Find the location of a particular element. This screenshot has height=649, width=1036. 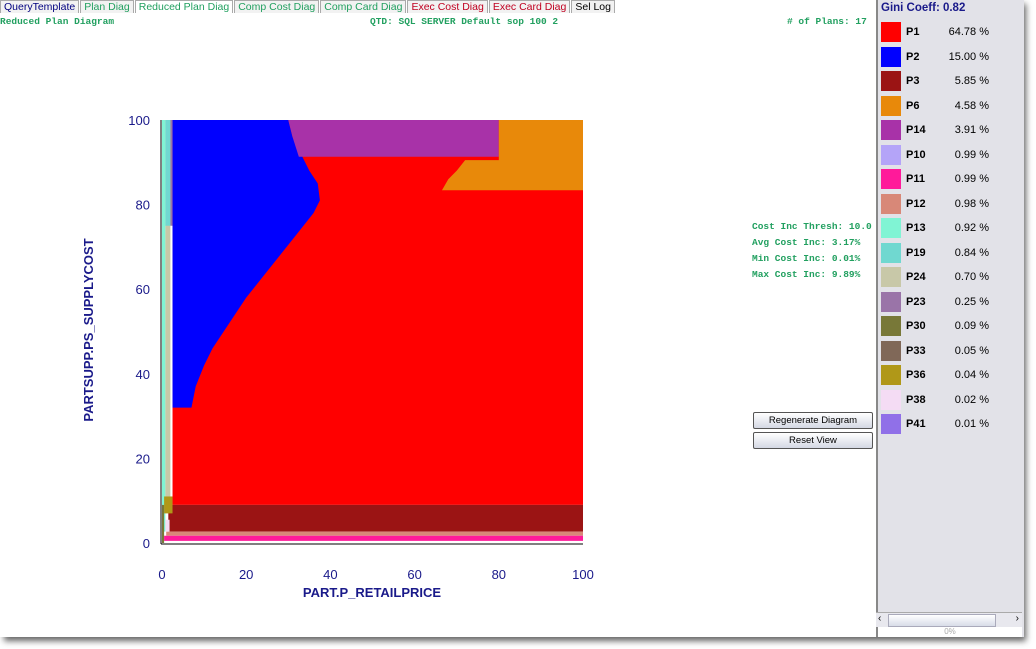

legend-plan: P13 is located at coordinates (916, 228).